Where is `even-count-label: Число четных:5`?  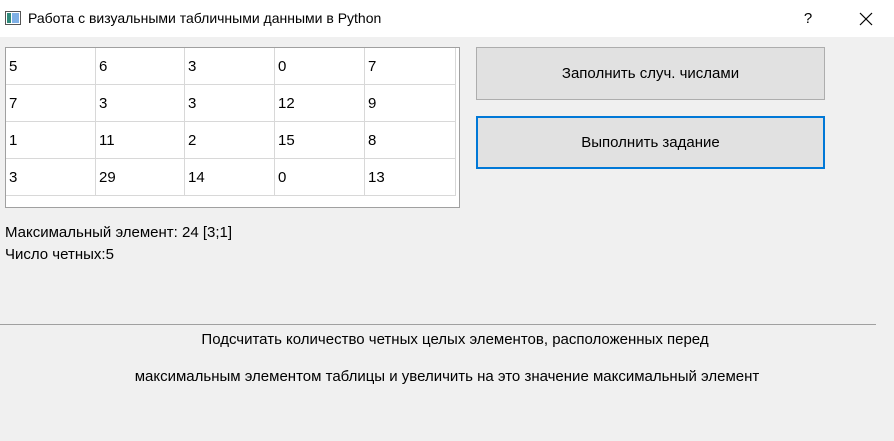
even-count-label: Число четных:5 is located at coordinates (59, 254).